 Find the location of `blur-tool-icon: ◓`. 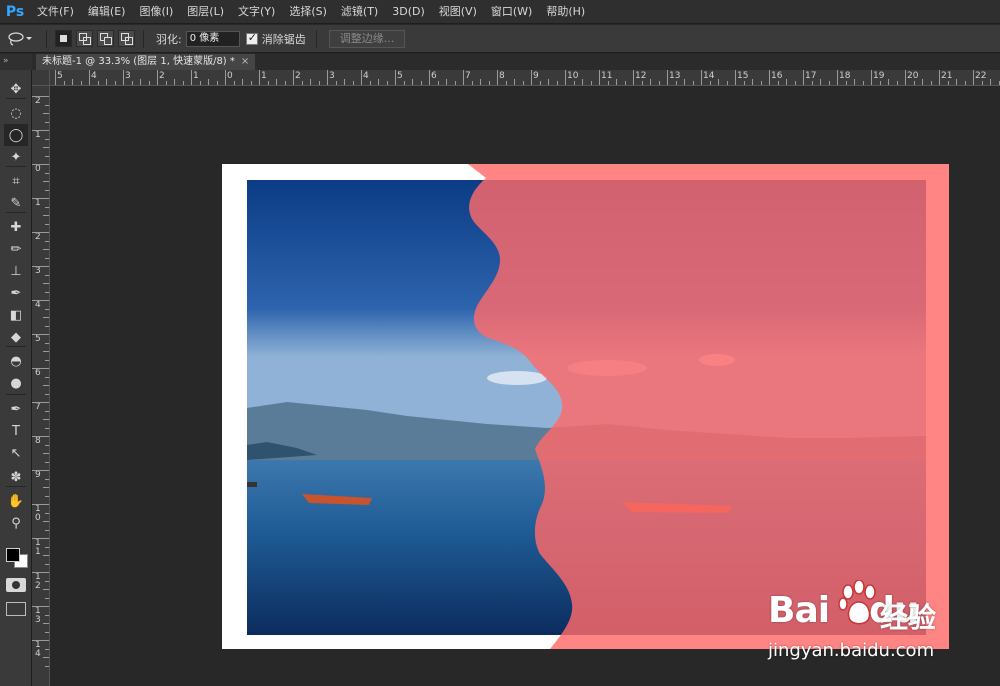

blur-tool-icon: ◓ is located at coordinates (16, 361).